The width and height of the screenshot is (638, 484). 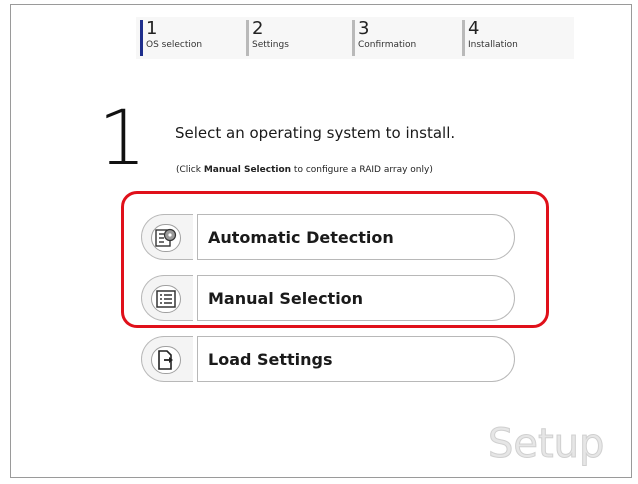 I want to click on step-settings: 2 Settings, so click(x=267, y=38).